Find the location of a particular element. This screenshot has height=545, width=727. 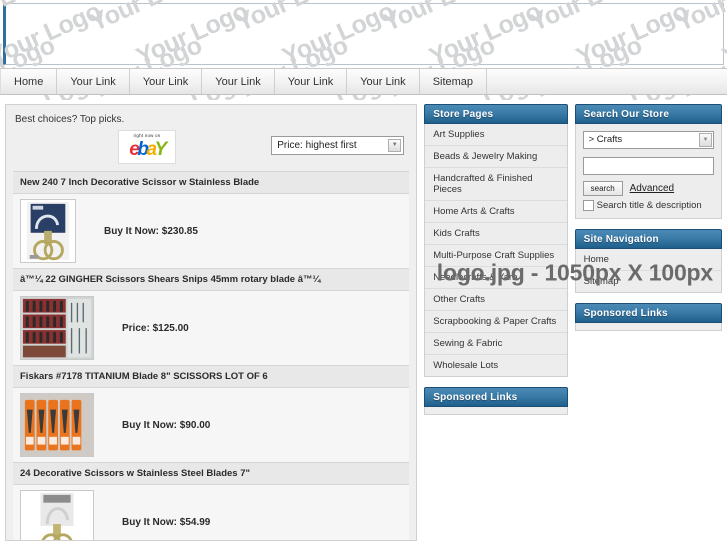

sort-dropdown: Price: highest first ▼ is located at coordinates (338, 145).